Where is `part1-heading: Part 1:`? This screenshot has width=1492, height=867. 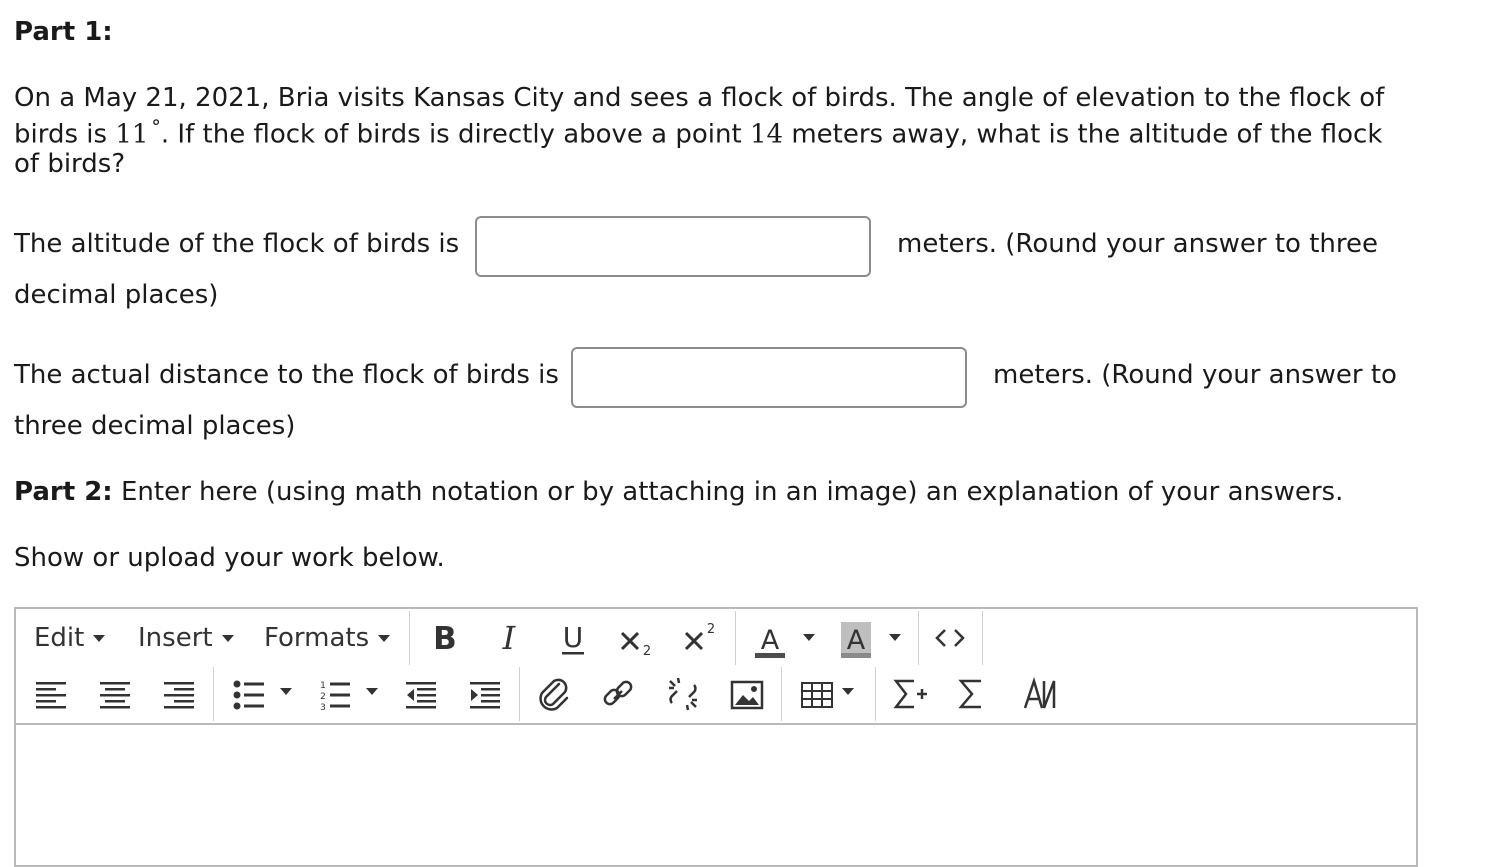 part1-heading: Part 1: is located at coordinates (63, 32).